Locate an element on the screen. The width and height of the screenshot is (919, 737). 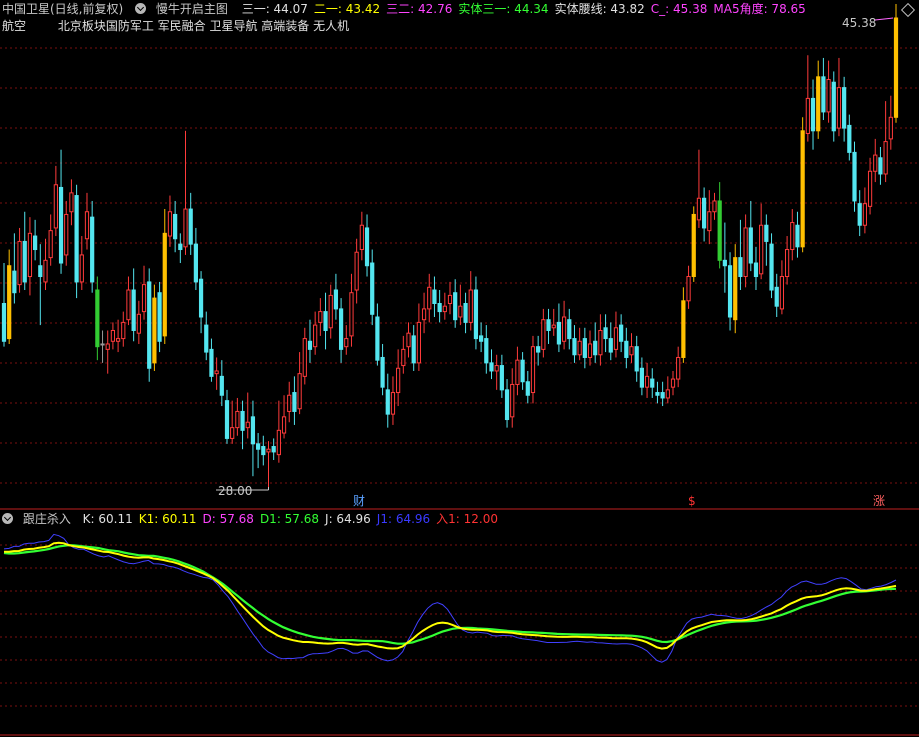
sub-indicator-value-0: K: 60.11 is located at coordinates (107, 519).